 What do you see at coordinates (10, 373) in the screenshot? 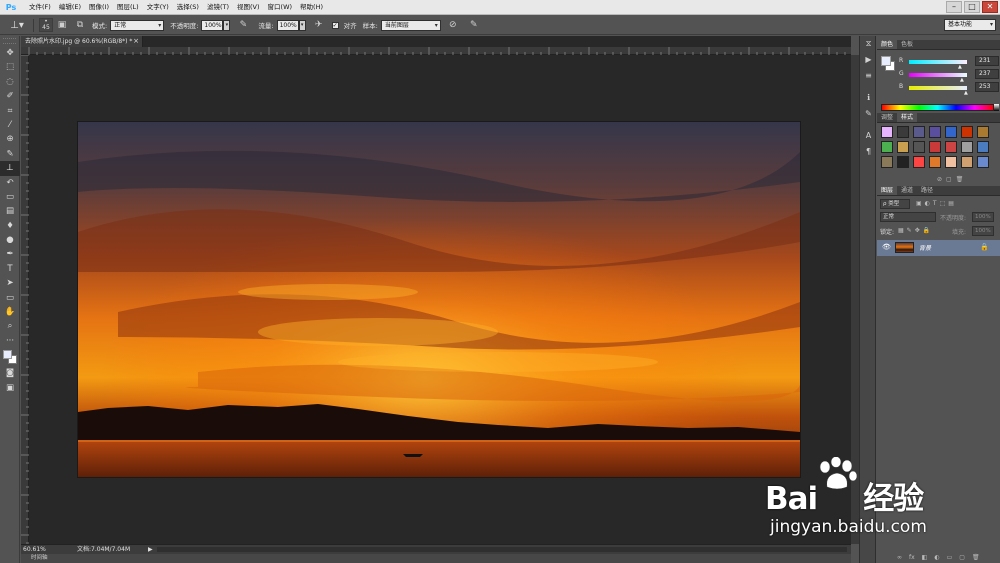
I see `quick-mask-icon: ◙` at bounding box center [10, 373].